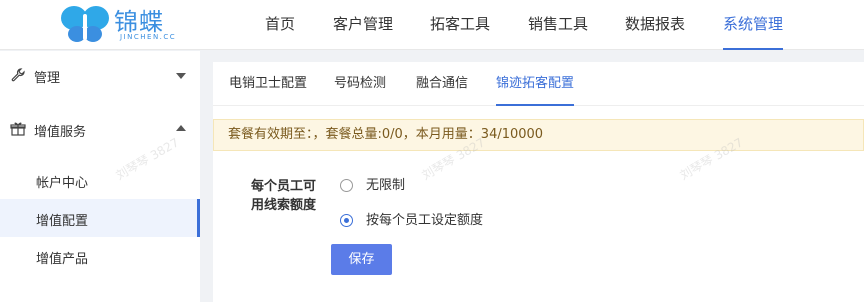 Image resolution: width=864 pixels, height=302 pixels. I want to click on tab-bar: 电销卫士配置 号码检测 融合通信 锦迹拓客配置, so click(538, 84).